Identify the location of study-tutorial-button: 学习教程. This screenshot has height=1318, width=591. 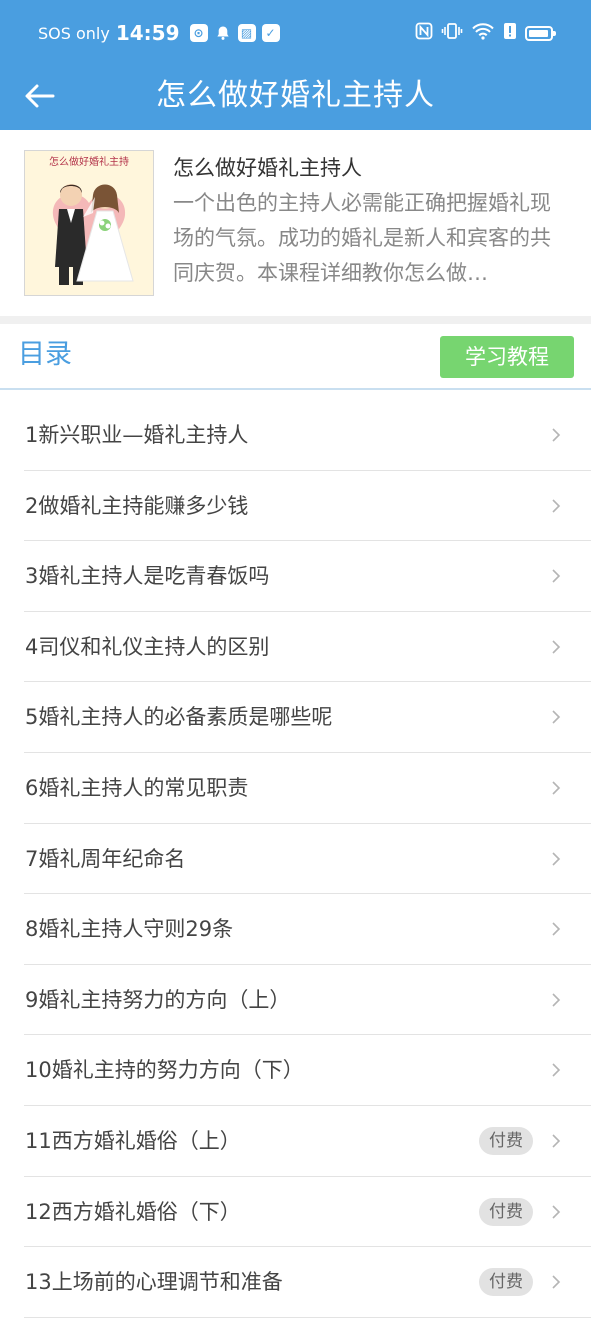
(507, 357).